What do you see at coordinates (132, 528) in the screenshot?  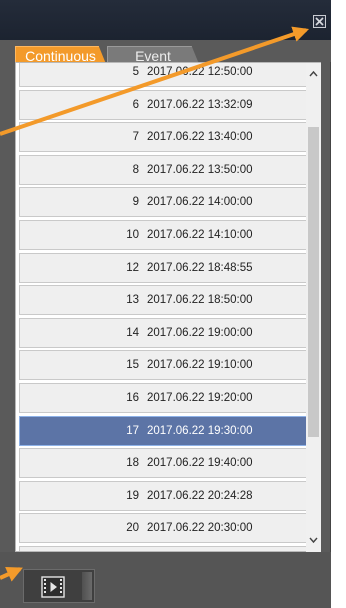 I see `recording-number: 20` at bounding box center [132, 528].